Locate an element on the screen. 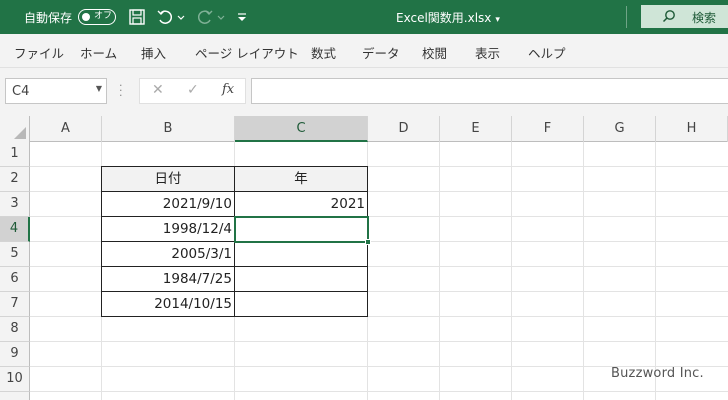  column-headers: A B C D E F G H is located at coordinates (364, 129).